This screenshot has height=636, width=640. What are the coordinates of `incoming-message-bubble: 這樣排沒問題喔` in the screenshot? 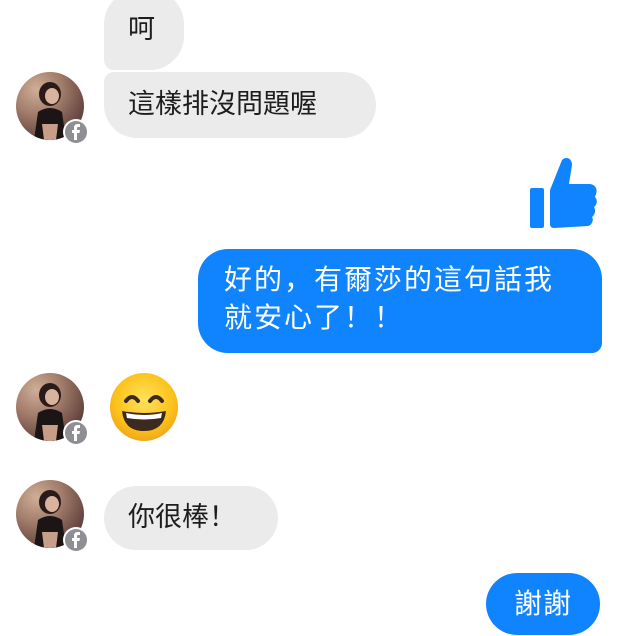 It's located at (240, 105).